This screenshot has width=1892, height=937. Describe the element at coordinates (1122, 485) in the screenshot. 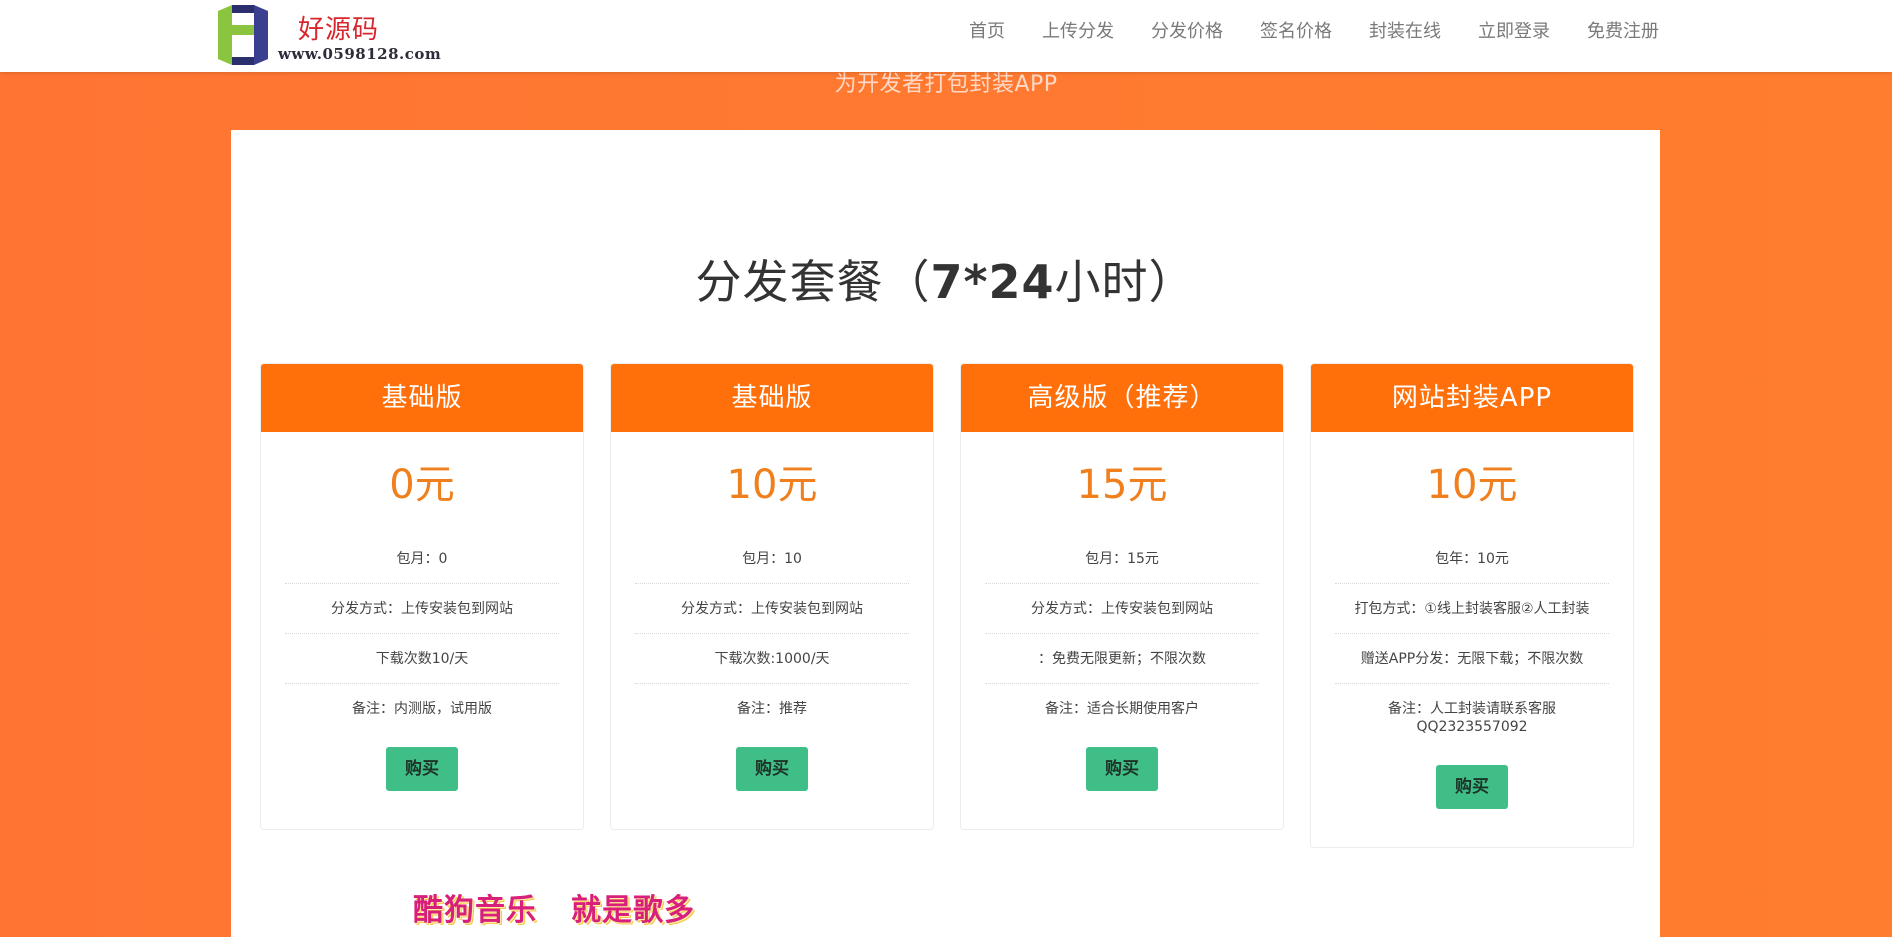

I see `plan-price: 15元` at that location.